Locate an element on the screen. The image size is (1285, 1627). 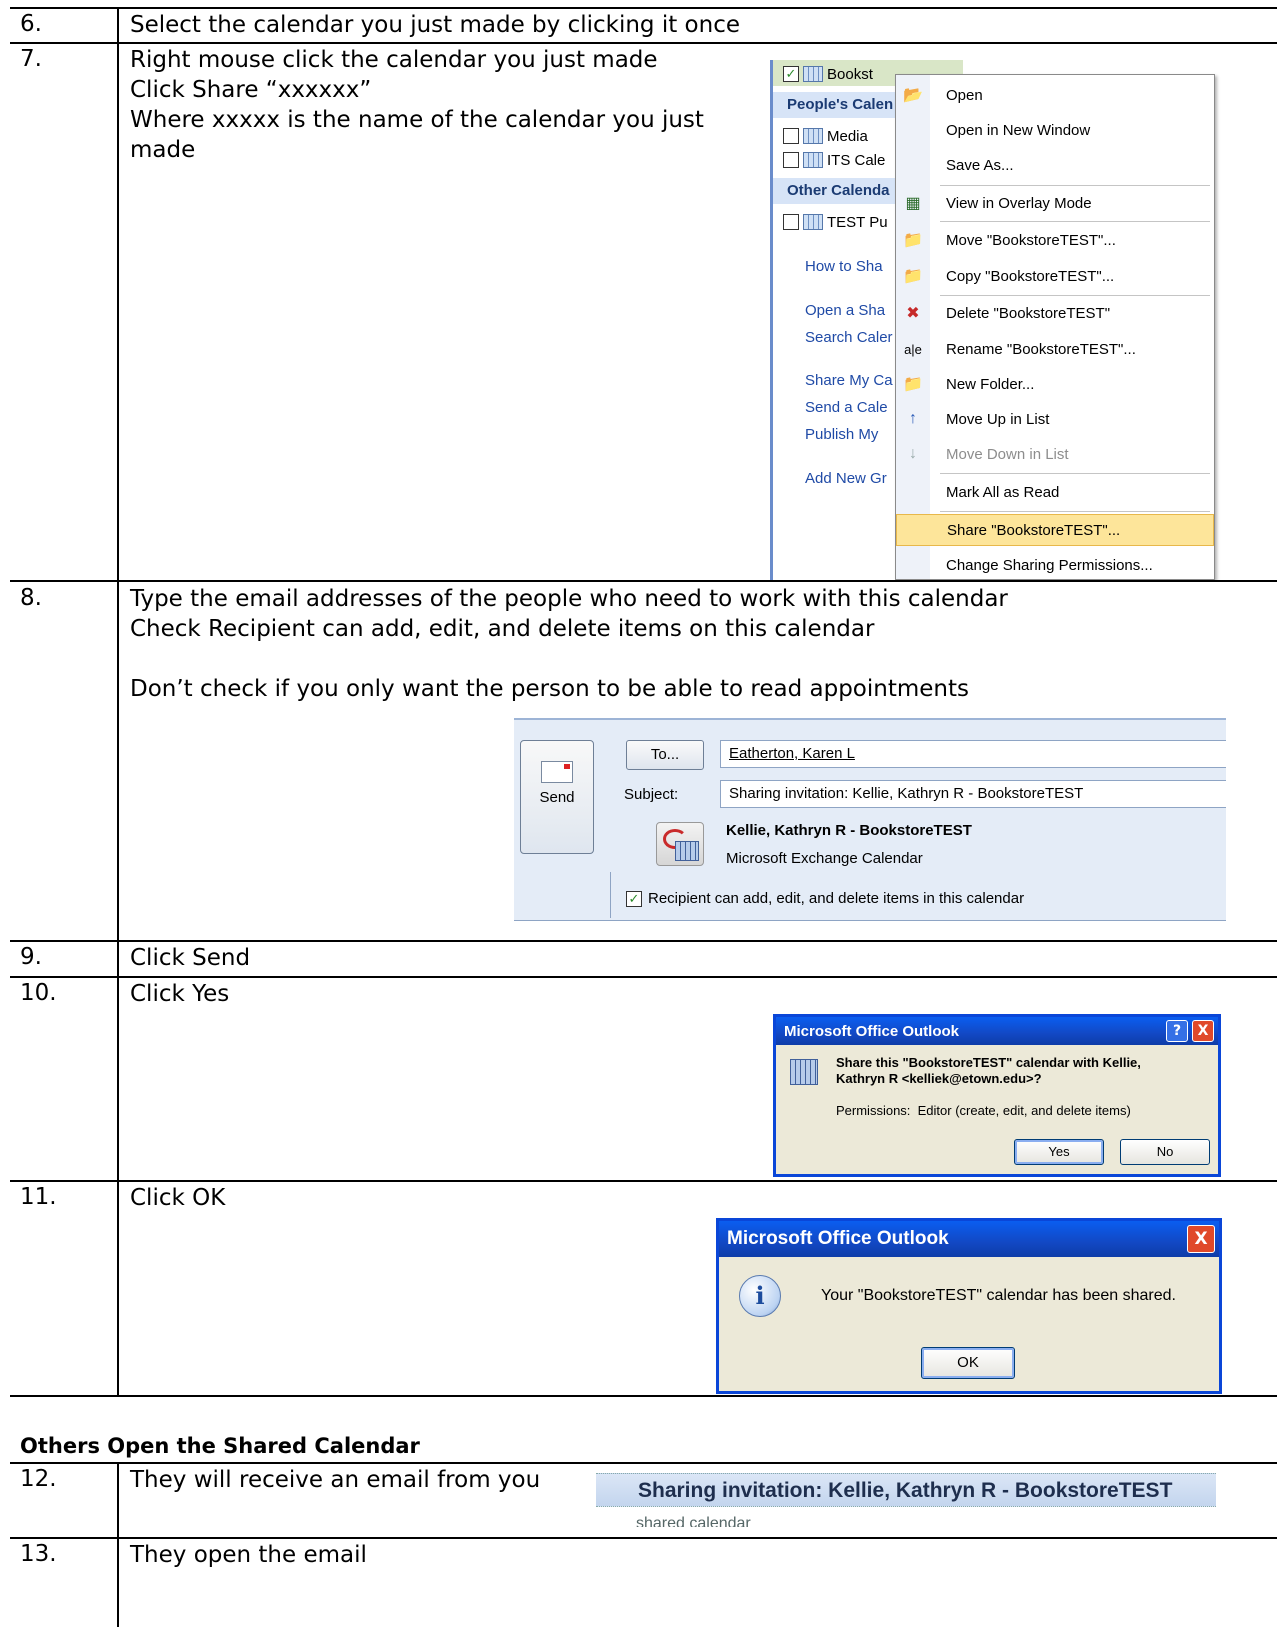
menu-item-open: 📂 Open is located at coordinates (1055, 95).